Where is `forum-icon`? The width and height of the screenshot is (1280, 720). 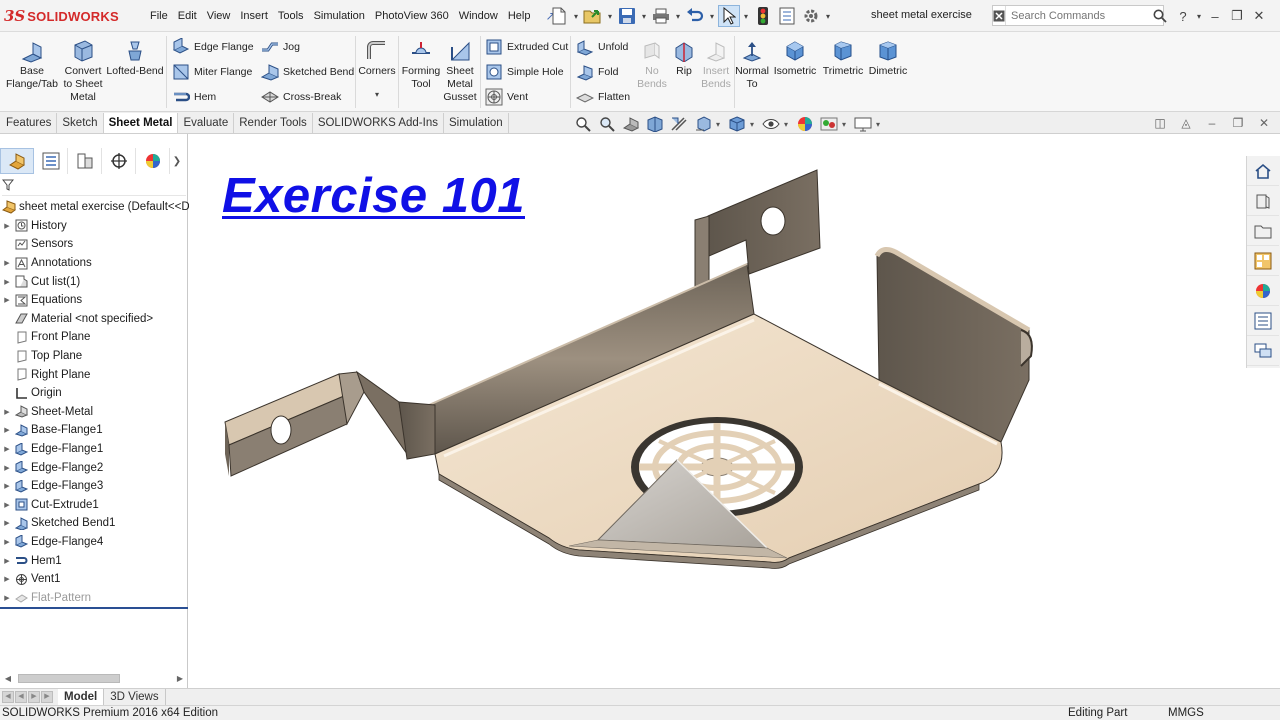 forum-icon is located at coordinates (1263, 351).